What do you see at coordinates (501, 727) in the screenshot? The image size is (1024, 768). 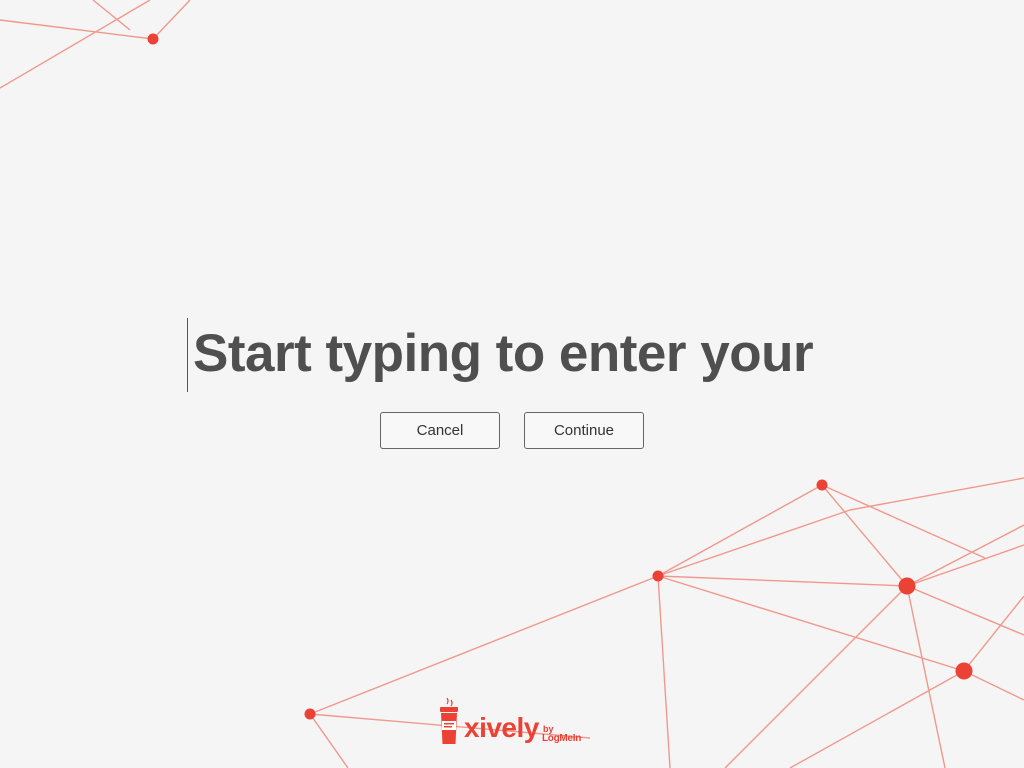 I see `brand-wordmark: xively` at bounding box center [501, 727].